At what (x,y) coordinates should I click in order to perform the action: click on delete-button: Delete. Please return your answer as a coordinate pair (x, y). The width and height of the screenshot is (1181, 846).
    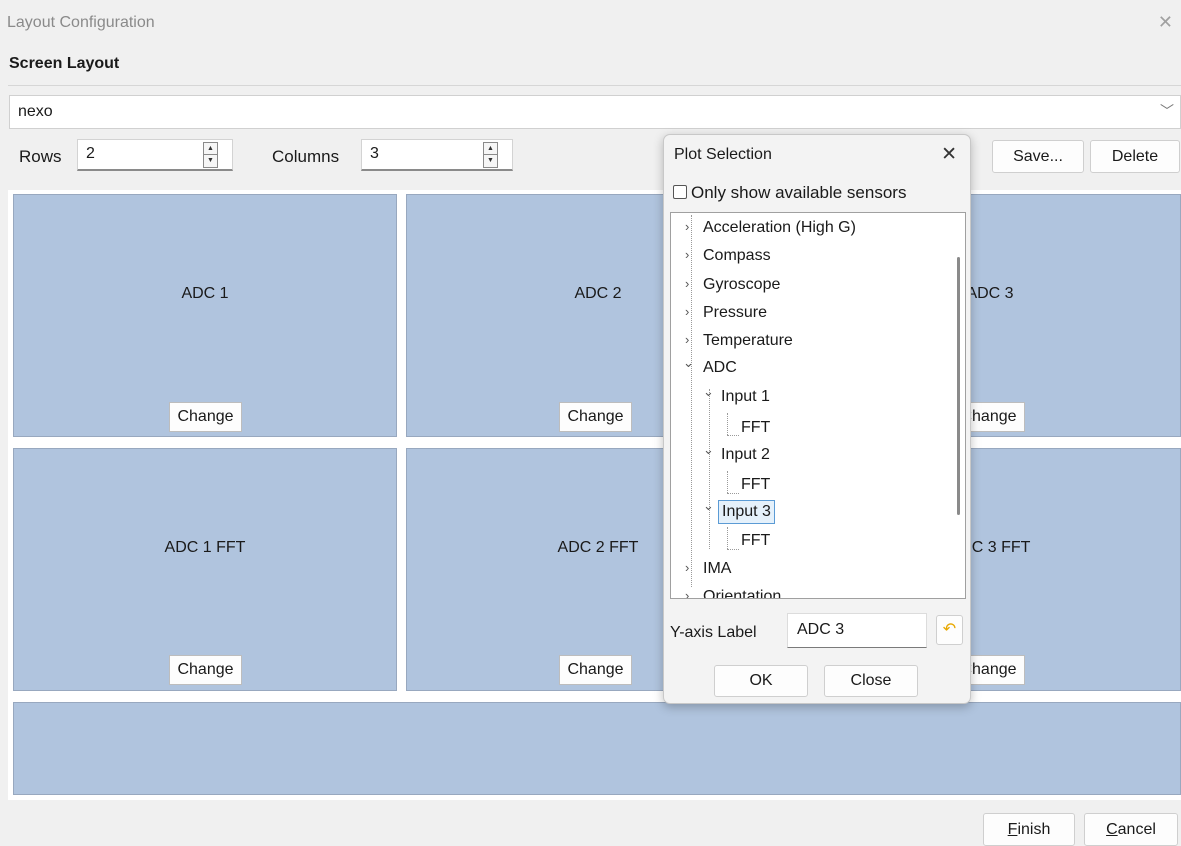
    Looking at the image, I should click on (1135, 156).